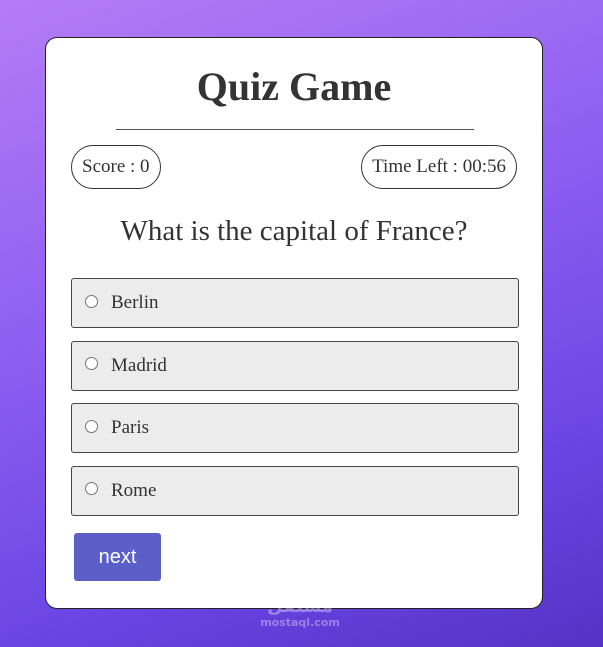  What do you see at coordinates (139, 365) in the screenshot?
I see `answer-option-label: Madrid` at bounding box center [139, 365].